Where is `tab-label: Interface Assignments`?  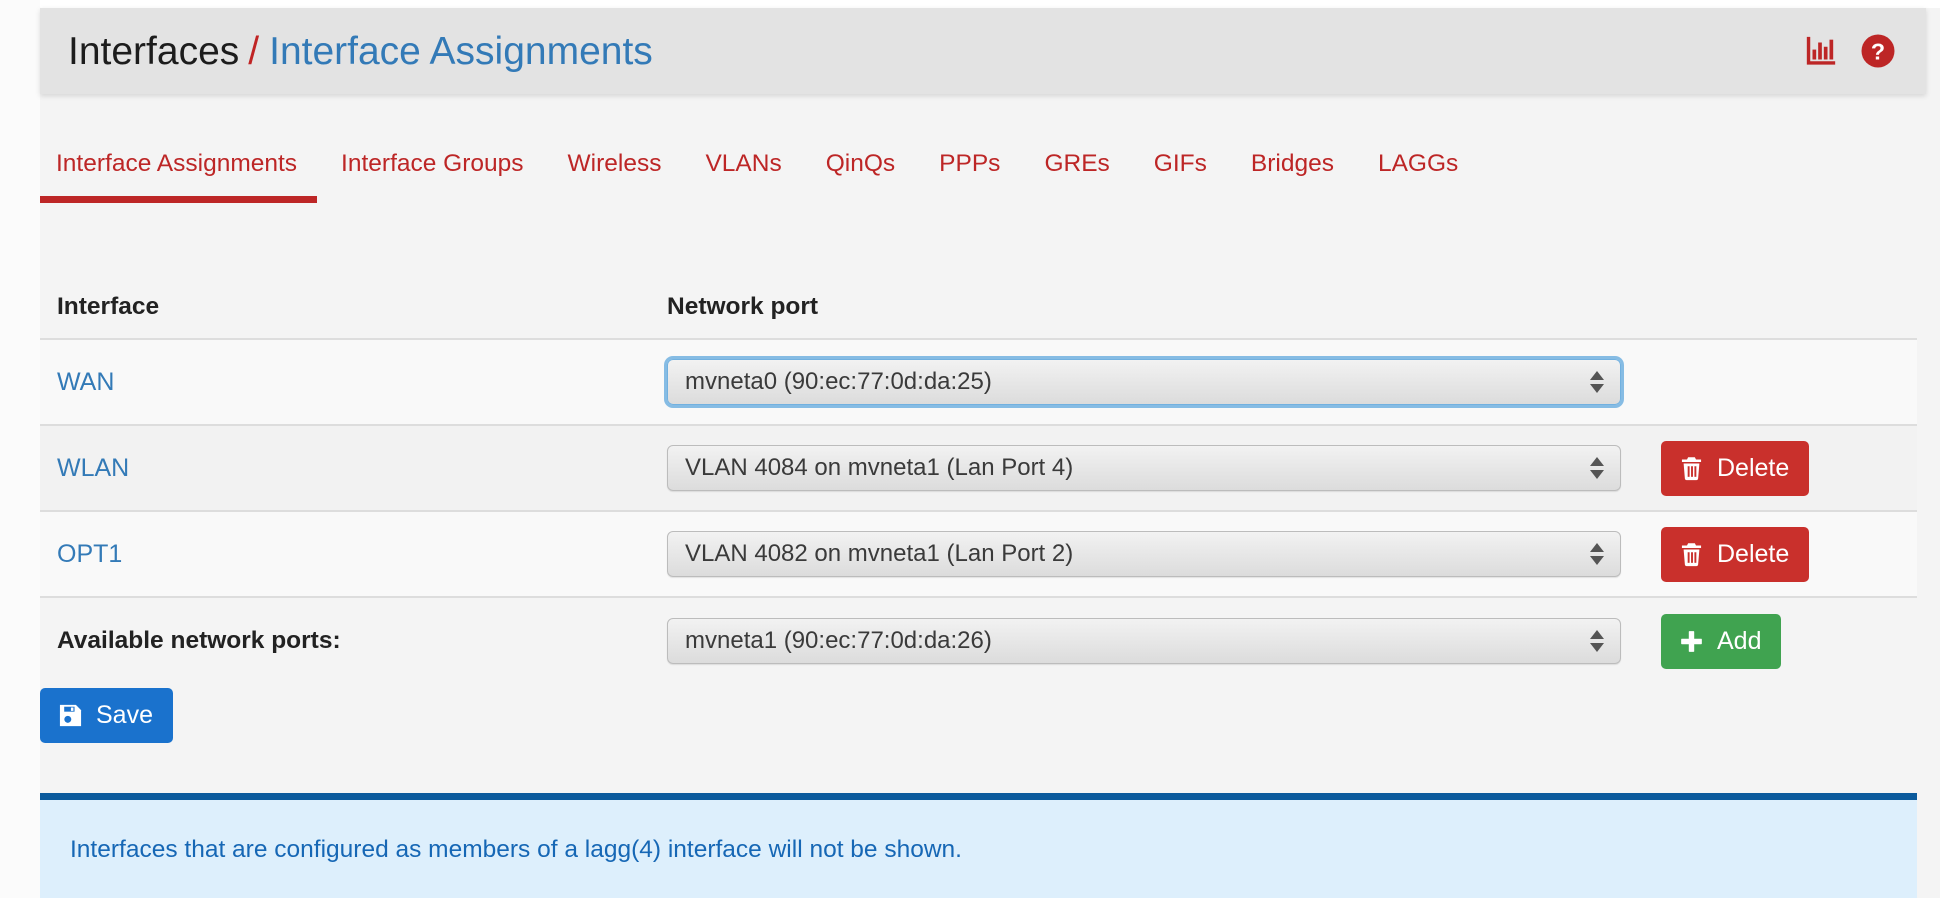 tab-label: Interface Assignments is located at coordinates (177, 163).